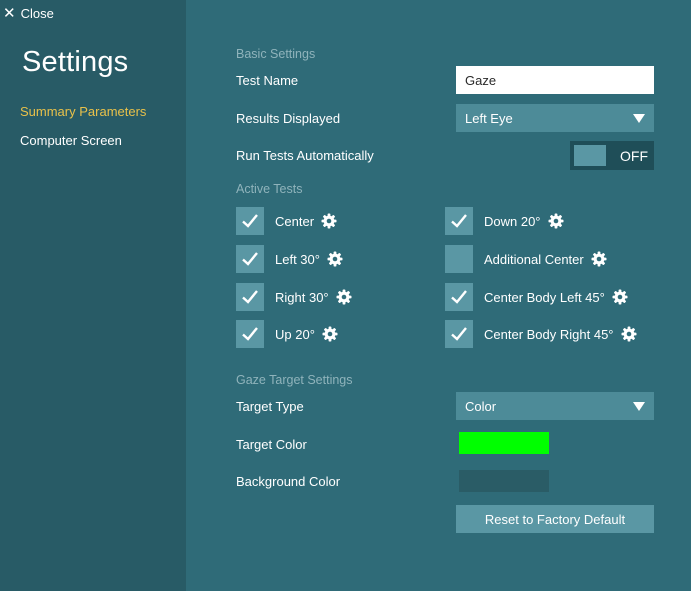 The height and width of the screenshot is (591, 691). Describe the element at coordinates (512, 221) in the screenshot. I see `test-label: Down 20°` at that location.